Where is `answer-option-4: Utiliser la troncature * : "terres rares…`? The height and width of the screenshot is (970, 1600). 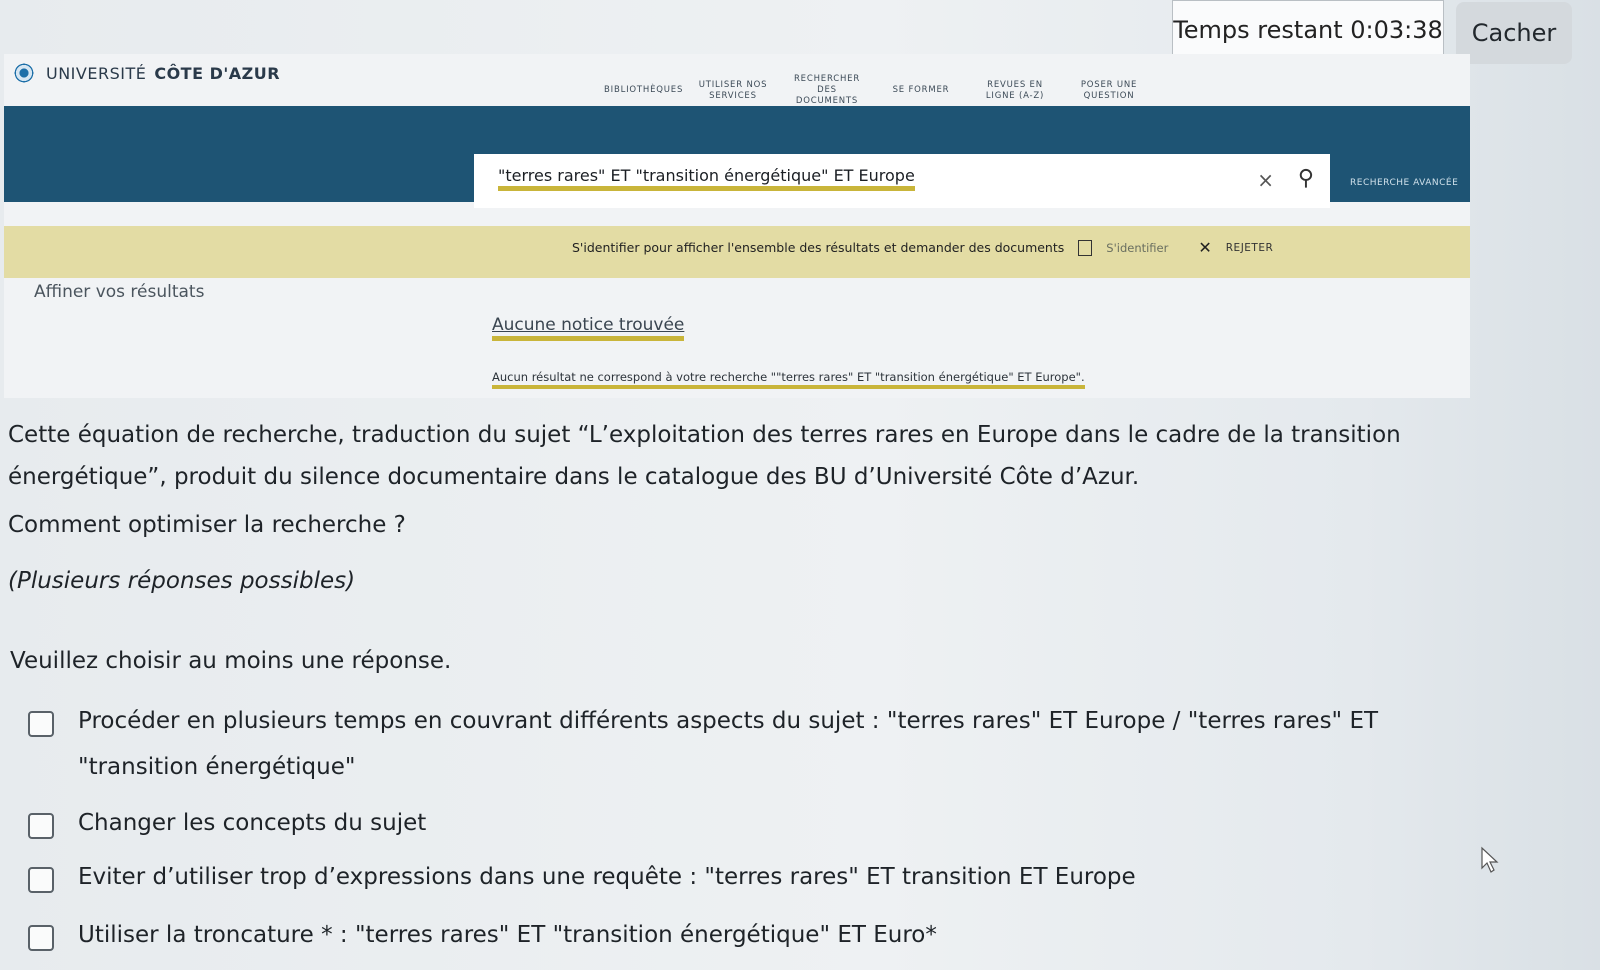 answer-option-4: Utiliser la troncature * : "terres rares… is located at coordinates (738, 938).